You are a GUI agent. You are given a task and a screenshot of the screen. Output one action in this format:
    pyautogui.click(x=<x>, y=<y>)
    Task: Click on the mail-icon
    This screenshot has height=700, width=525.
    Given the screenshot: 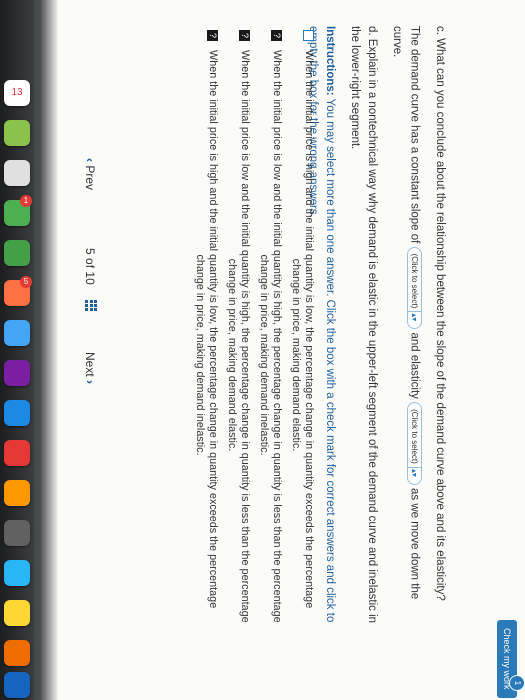 What is the action you would take?
    pyautogui.click(x=17, y=413)
    